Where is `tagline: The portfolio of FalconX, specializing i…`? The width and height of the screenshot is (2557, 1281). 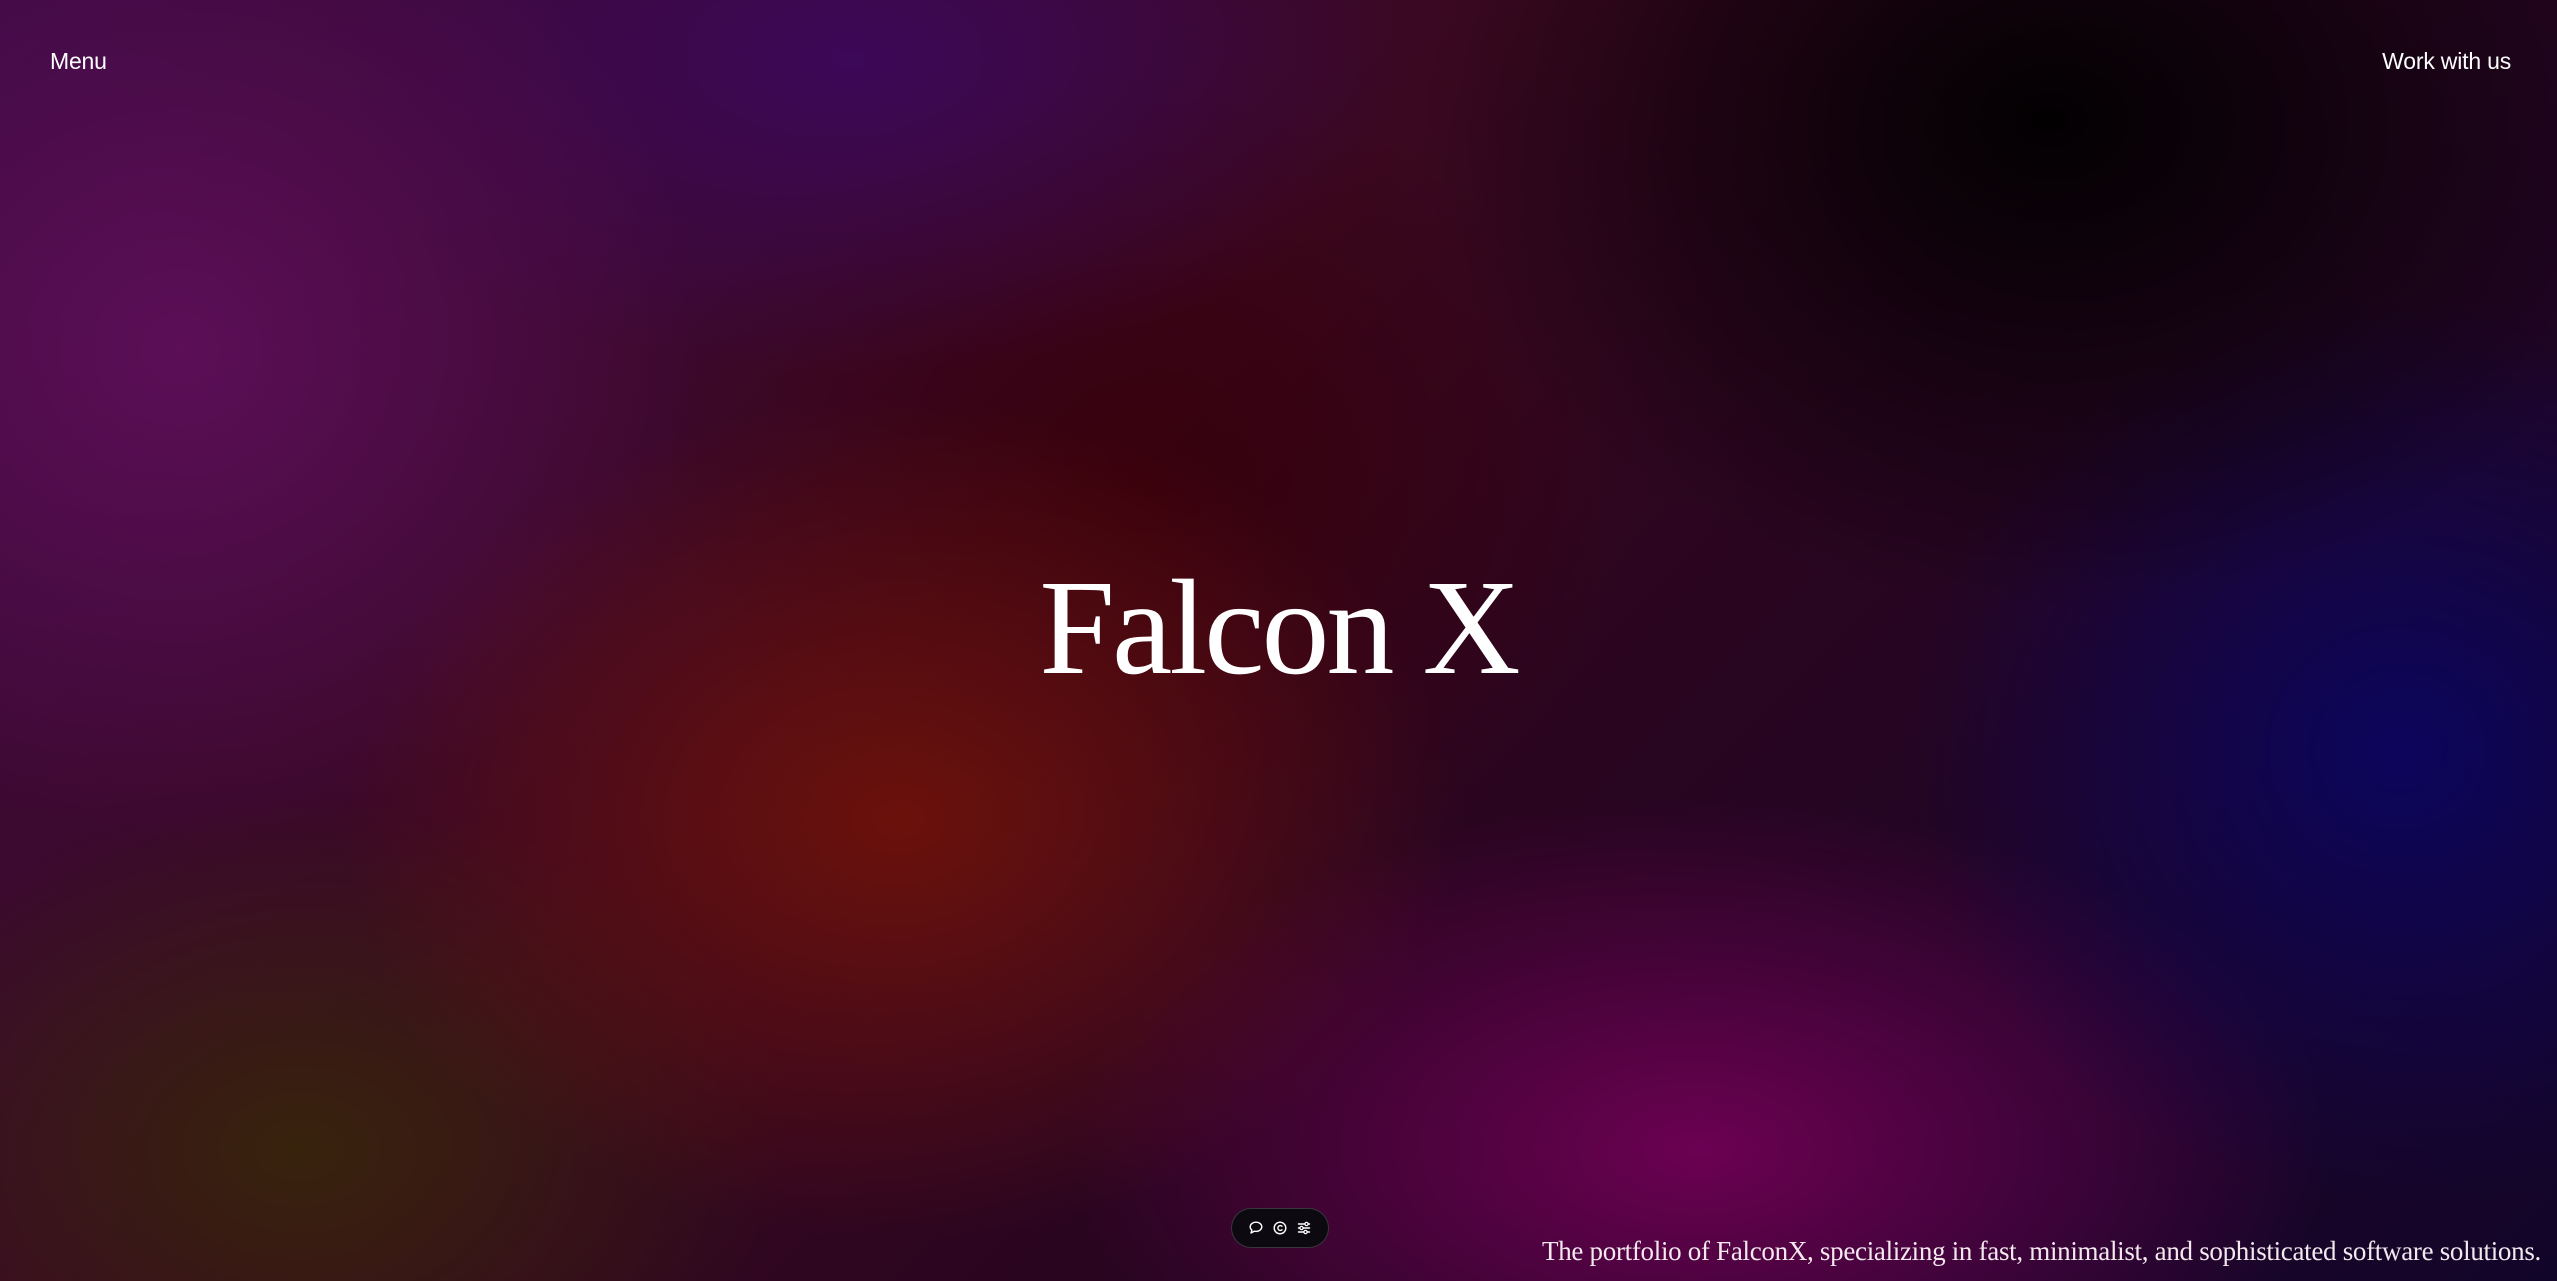
tagline: The portfolio of FalconX, specializing i… is located at coordinates (2041, 1251).